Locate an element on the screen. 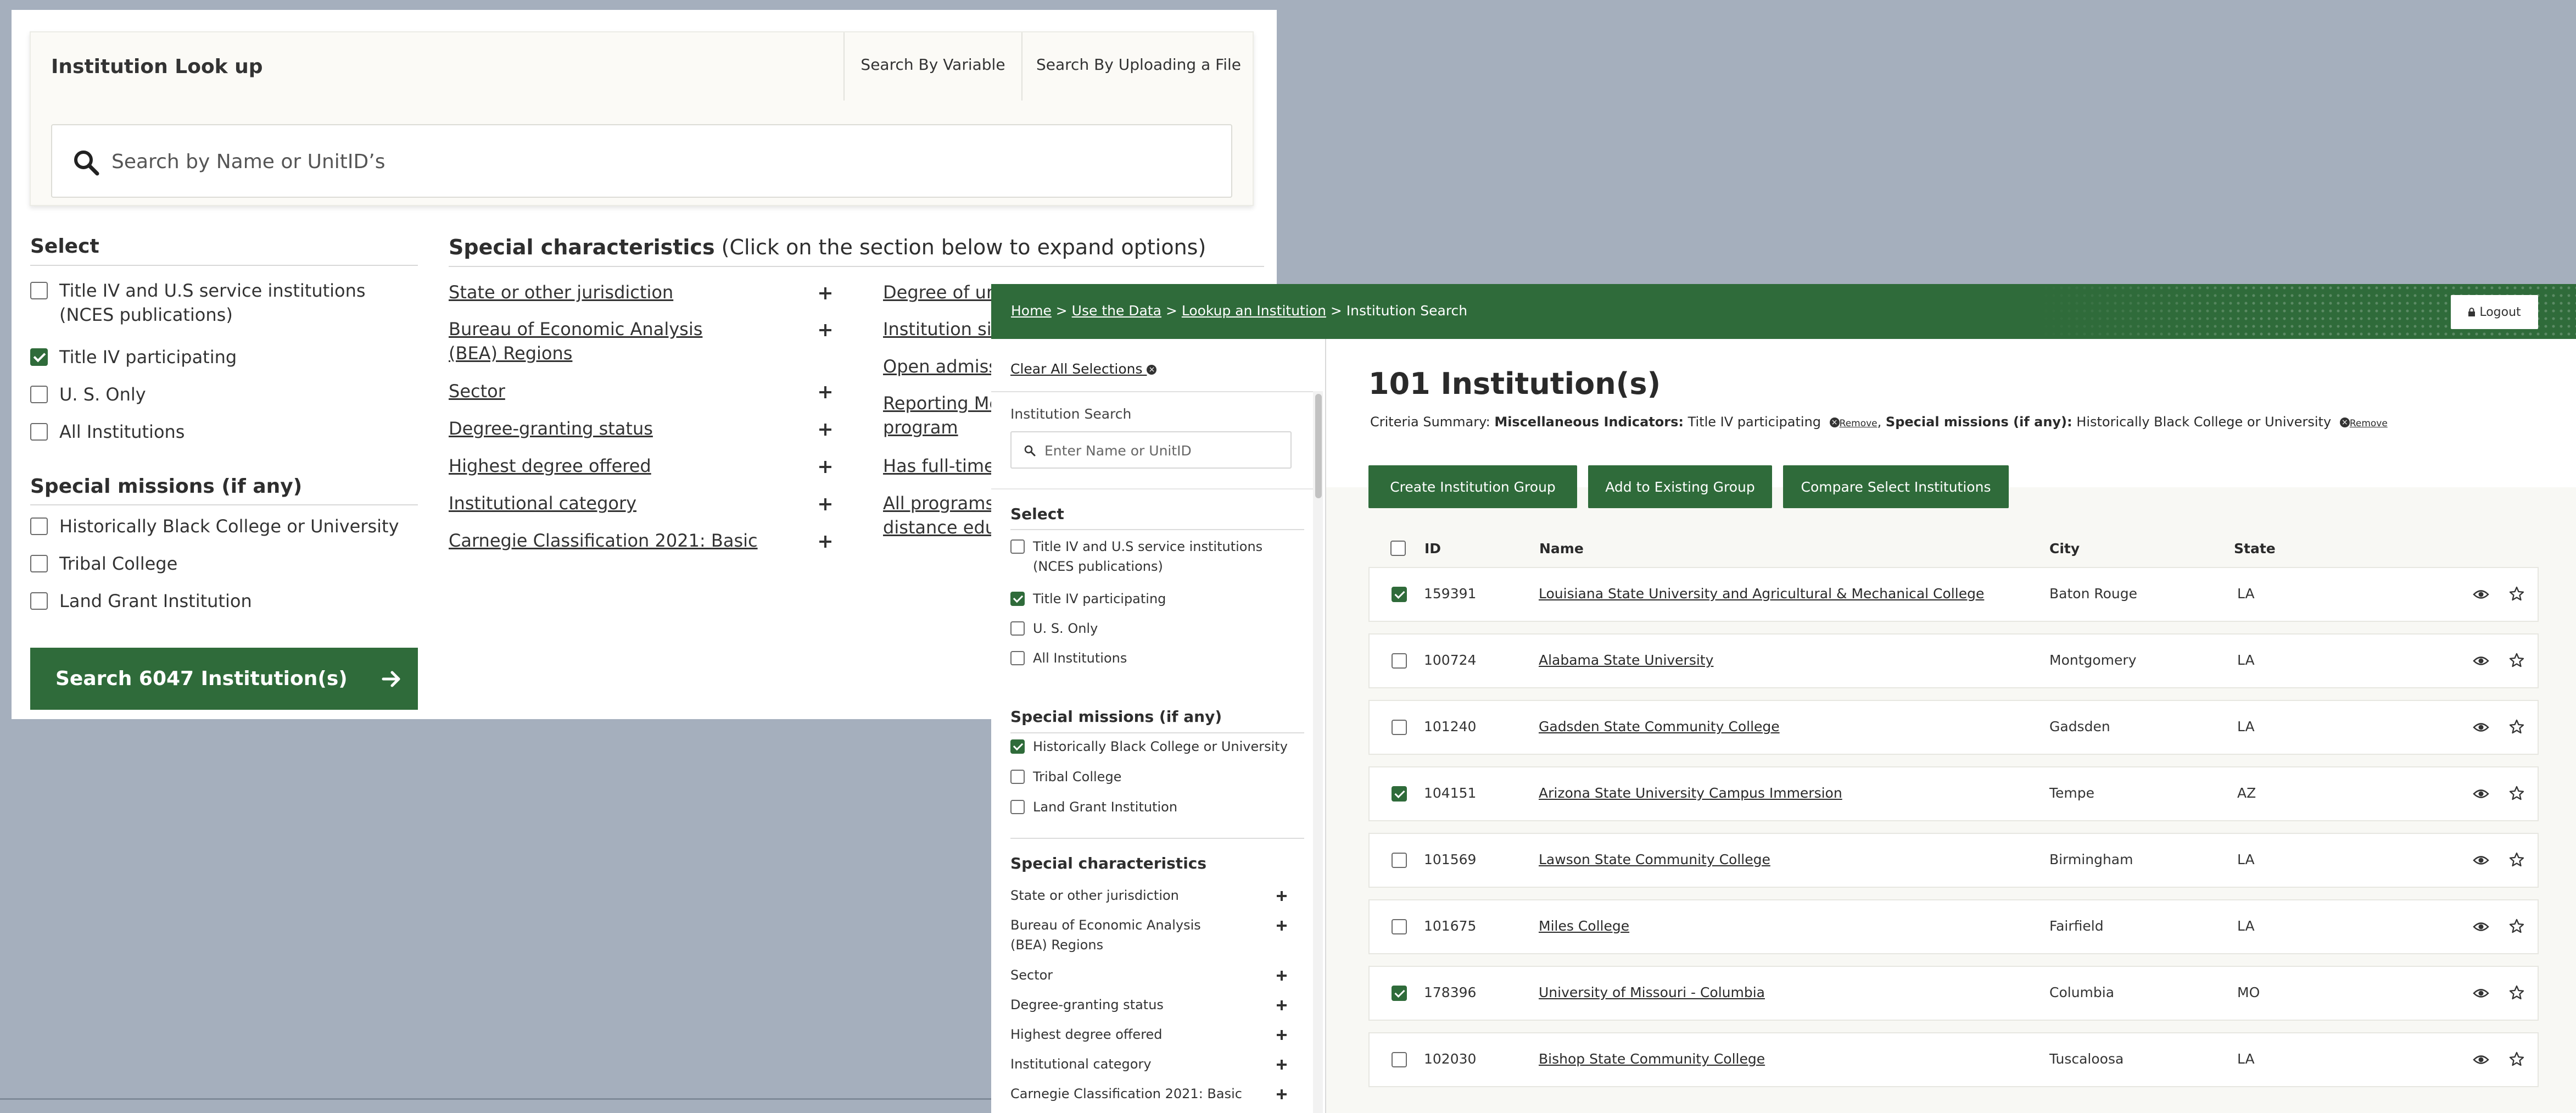 This screenshot has width=2576, height=1113. characteristic-degree-of-urbanization: Degree of urb is located at coordinates (944, 292).